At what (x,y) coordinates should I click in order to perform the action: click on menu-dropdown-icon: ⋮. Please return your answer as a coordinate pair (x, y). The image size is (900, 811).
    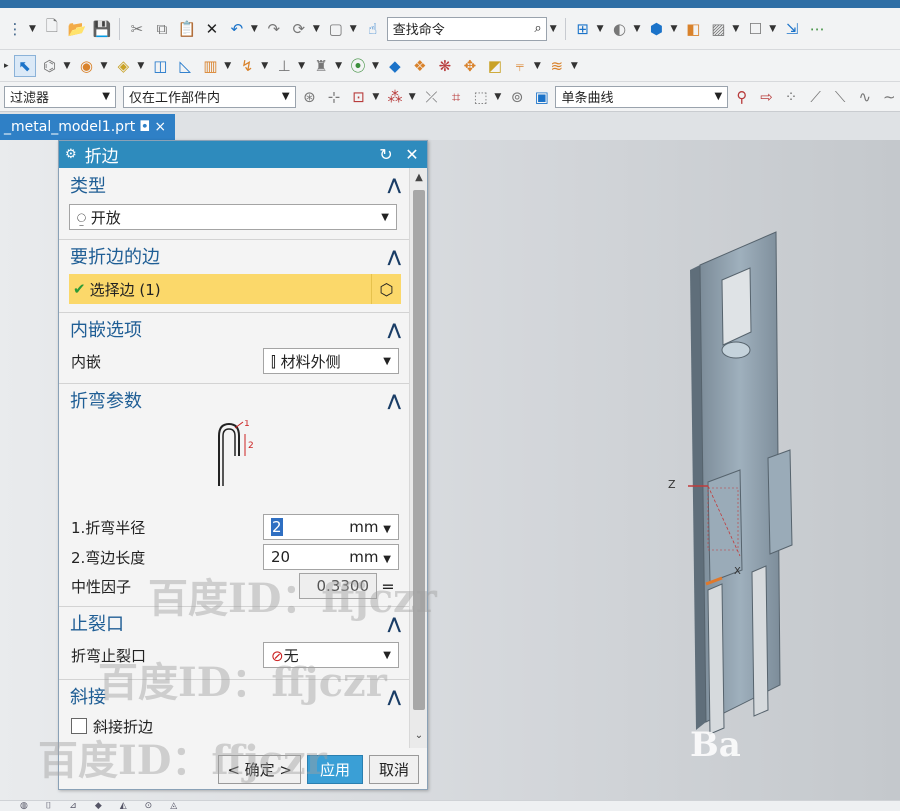
    Looking at the image, I should click on (15, 29).